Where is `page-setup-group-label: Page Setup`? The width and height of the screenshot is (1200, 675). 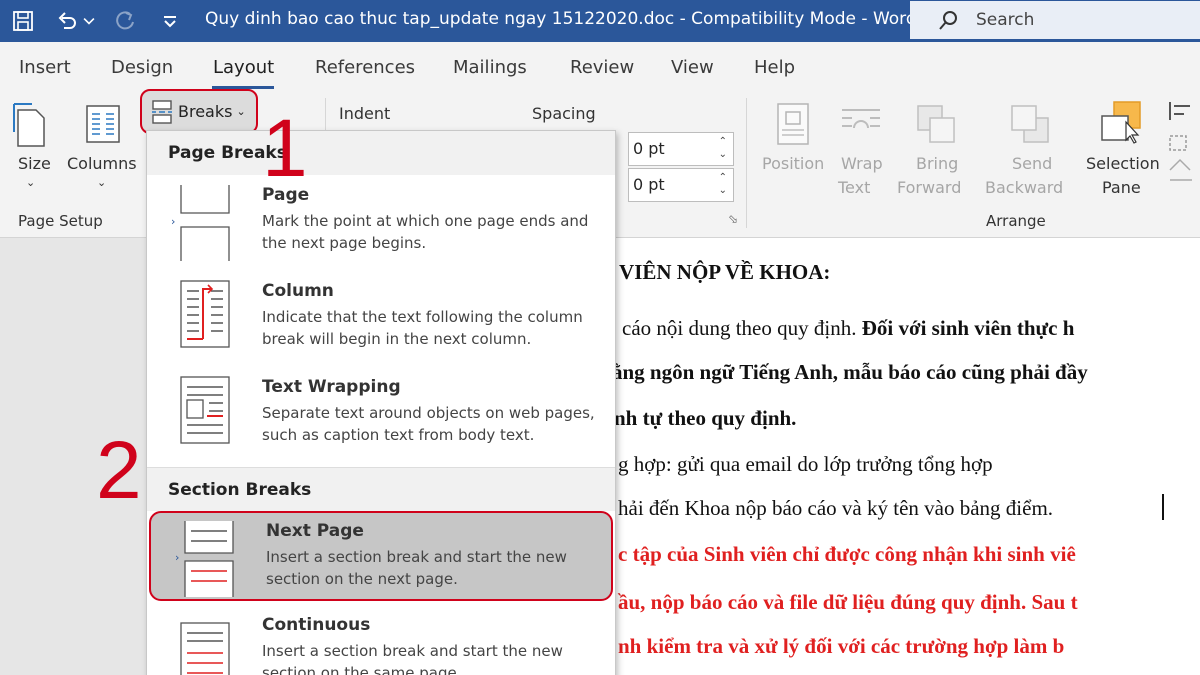 page-setup-group-label: Page Setup is located at coordinates (60, 221).